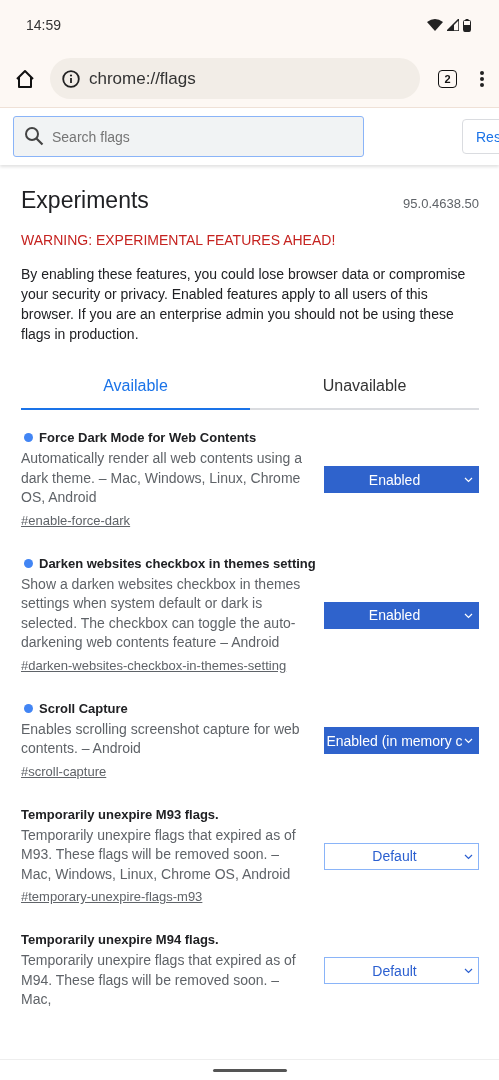 This screenshot has width=499, height=1080. Describe the element at coordinates (112, 896) in the screenshot. I see `flag-link: #temporary-unexpire-flags-m93` at that location.